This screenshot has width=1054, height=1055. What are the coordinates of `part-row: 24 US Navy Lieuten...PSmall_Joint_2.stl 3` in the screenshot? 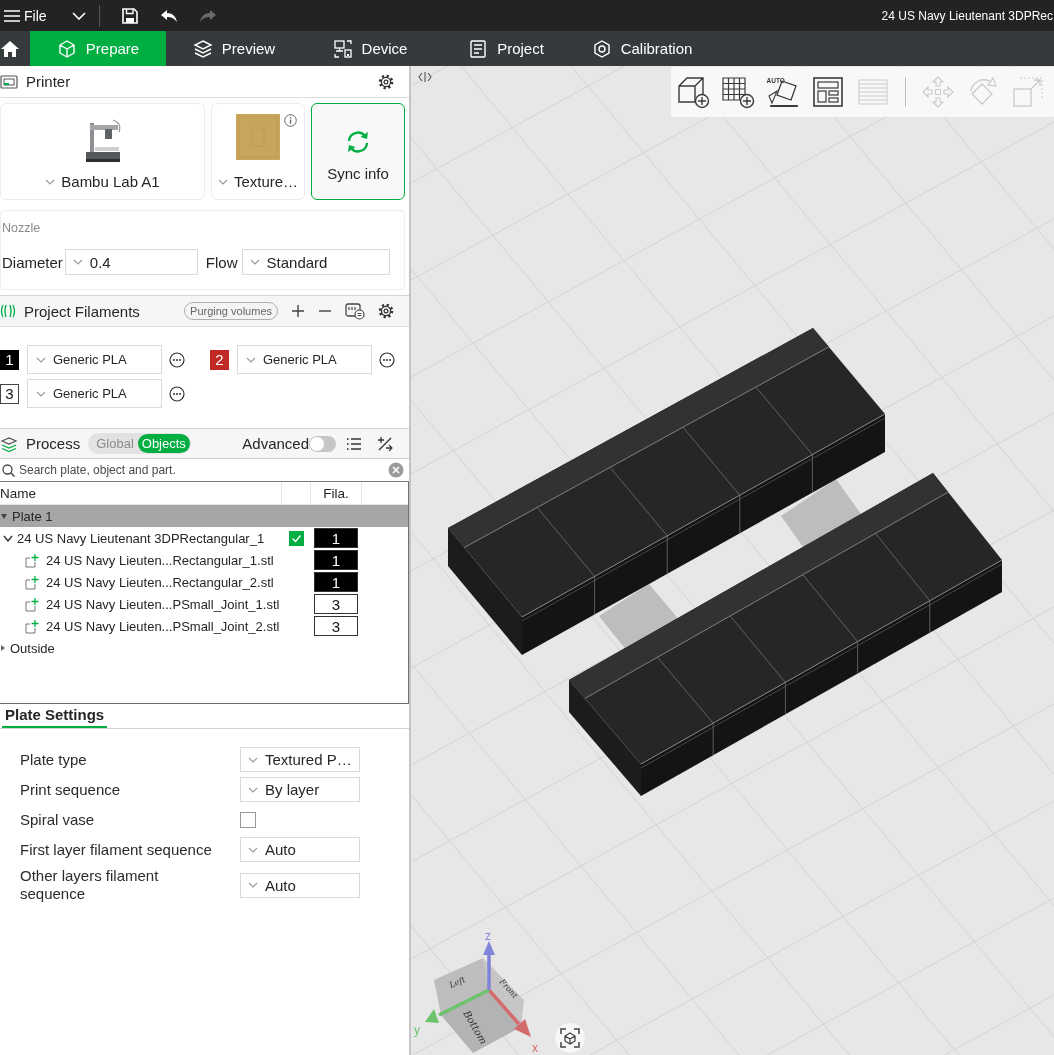 It's located at (204, 626).